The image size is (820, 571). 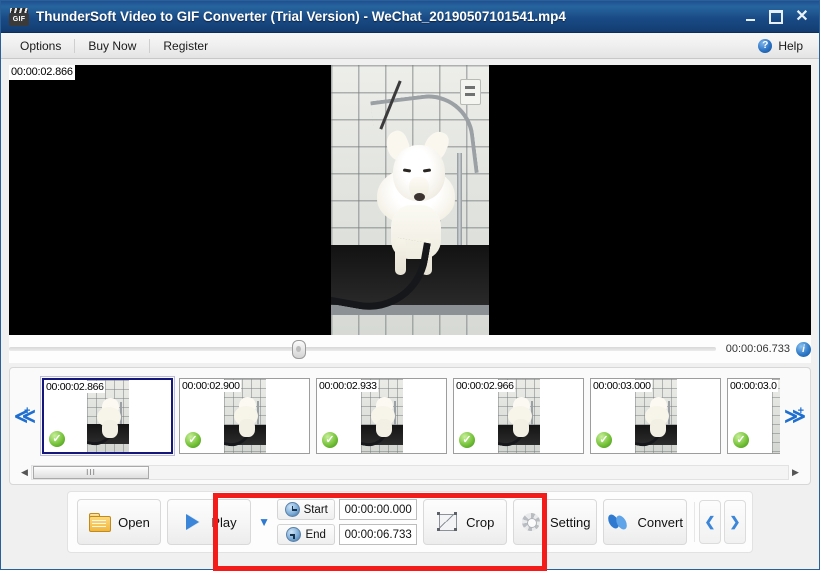 I want to click on maximize-icon, so click(x=776, y=17).